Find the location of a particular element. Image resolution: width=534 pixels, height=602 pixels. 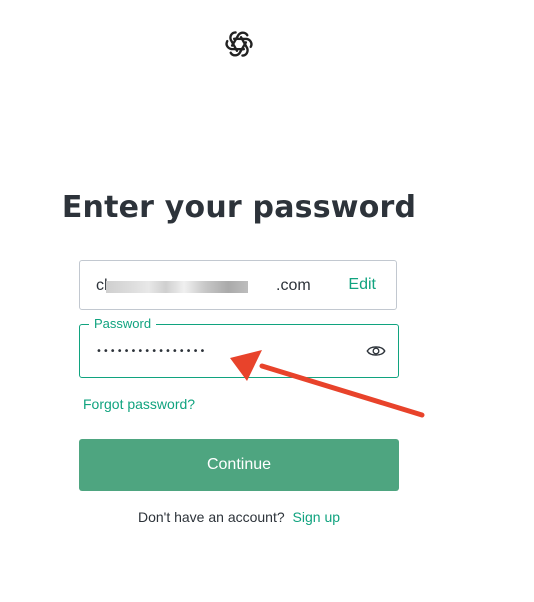

password-field: Password is located at coordinates (239, 347).